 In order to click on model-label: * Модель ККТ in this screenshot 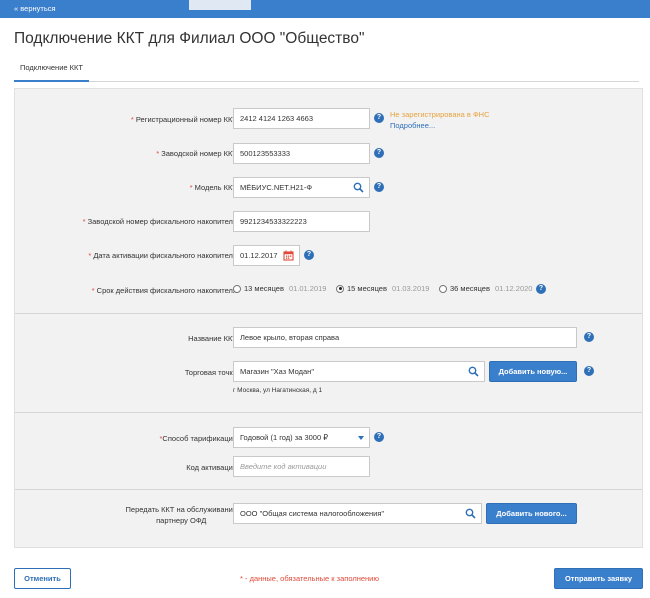, I will do `click(213, 187)`.